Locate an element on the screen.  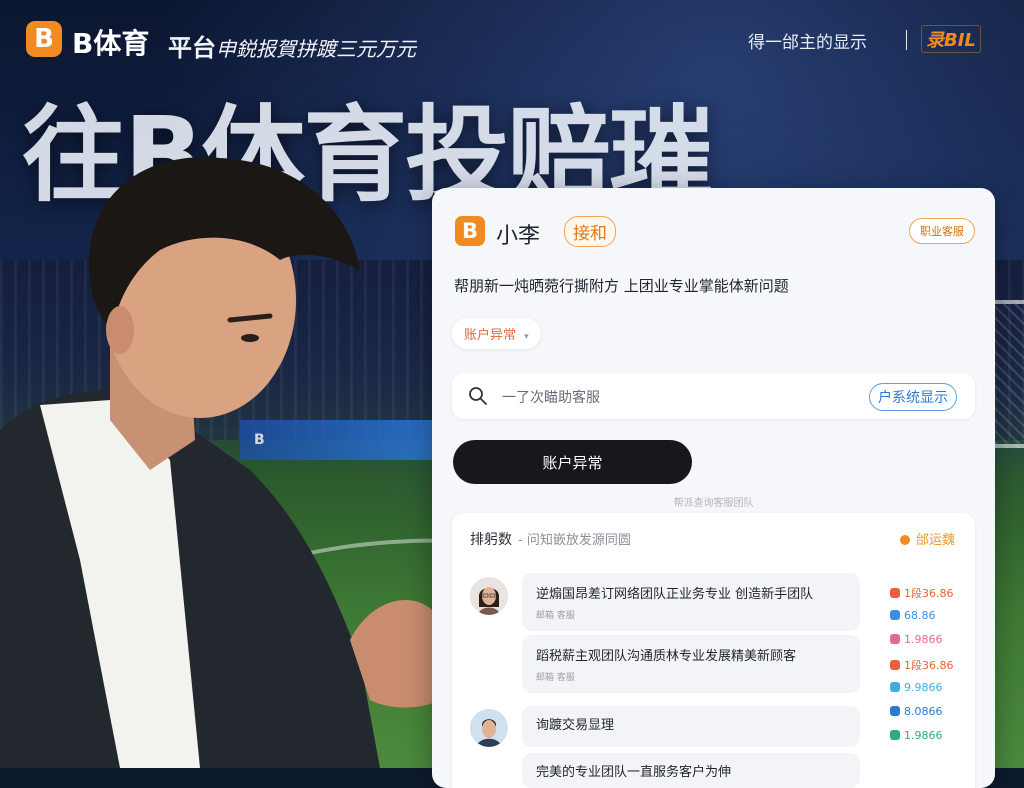
stat-value: 8.0866 is located at coordinates (916, 711).